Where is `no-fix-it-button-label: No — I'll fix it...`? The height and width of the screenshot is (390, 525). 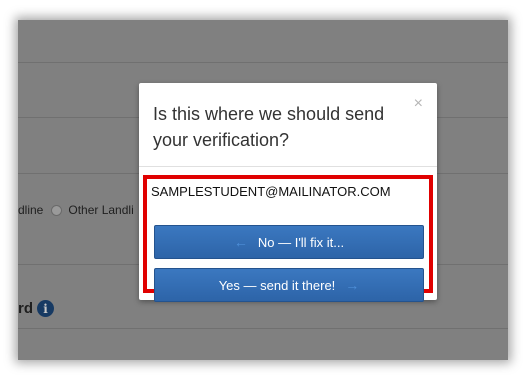
no-fix-it-button-label: No — I'll fix it... is located at coordinates (301, 242).